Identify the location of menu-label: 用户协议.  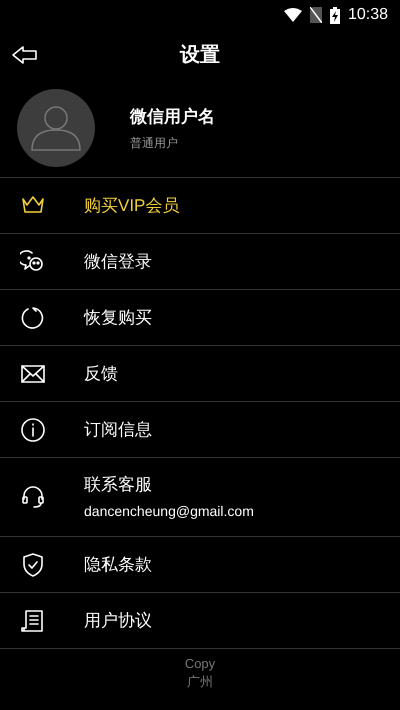
(118, 621).